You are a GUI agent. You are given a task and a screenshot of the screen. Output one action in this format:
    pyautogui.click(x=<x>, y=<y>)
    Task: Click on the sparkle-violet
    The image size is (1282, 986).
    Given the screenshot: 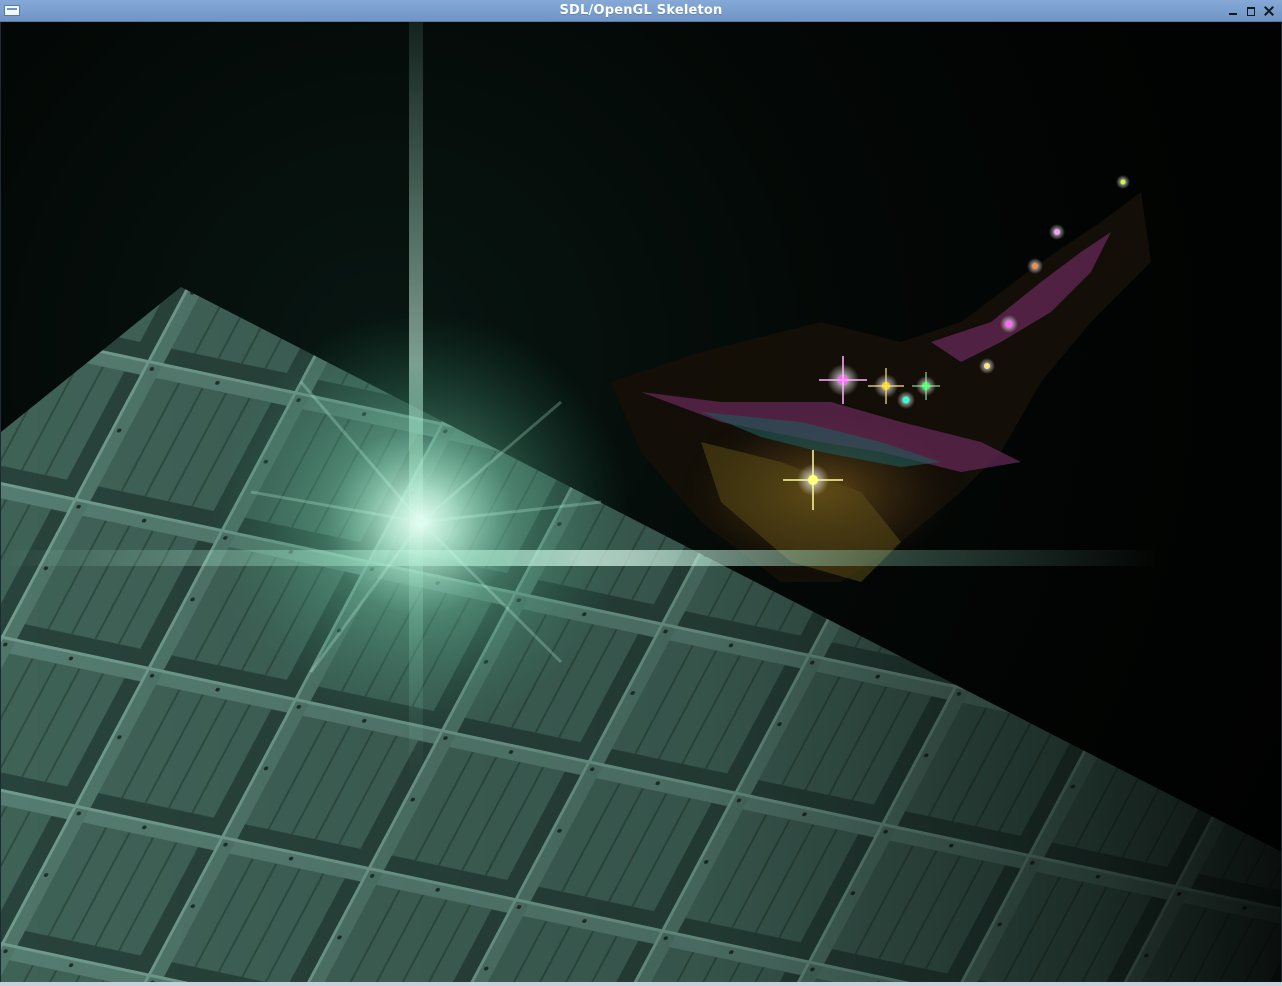 What is the action you would take?
    pyautogui.click(x=1057, y=232)
    